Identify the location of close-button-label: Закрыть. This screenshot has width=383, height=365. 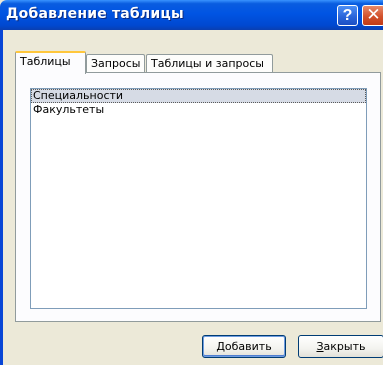
(341, 346).